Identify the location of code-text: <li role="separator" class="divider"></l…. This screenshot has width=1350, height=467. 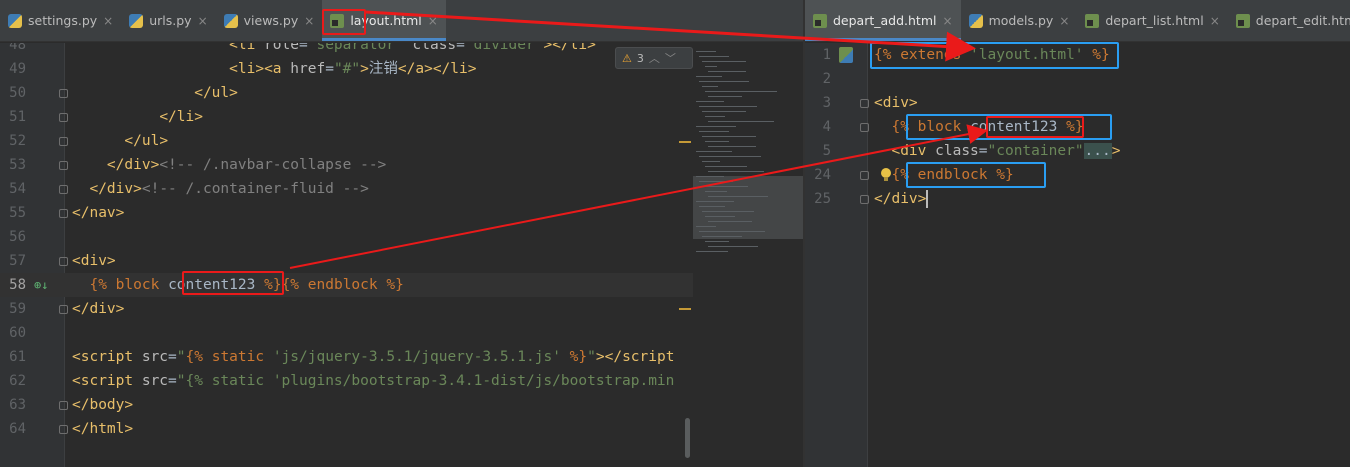
(412, 48).